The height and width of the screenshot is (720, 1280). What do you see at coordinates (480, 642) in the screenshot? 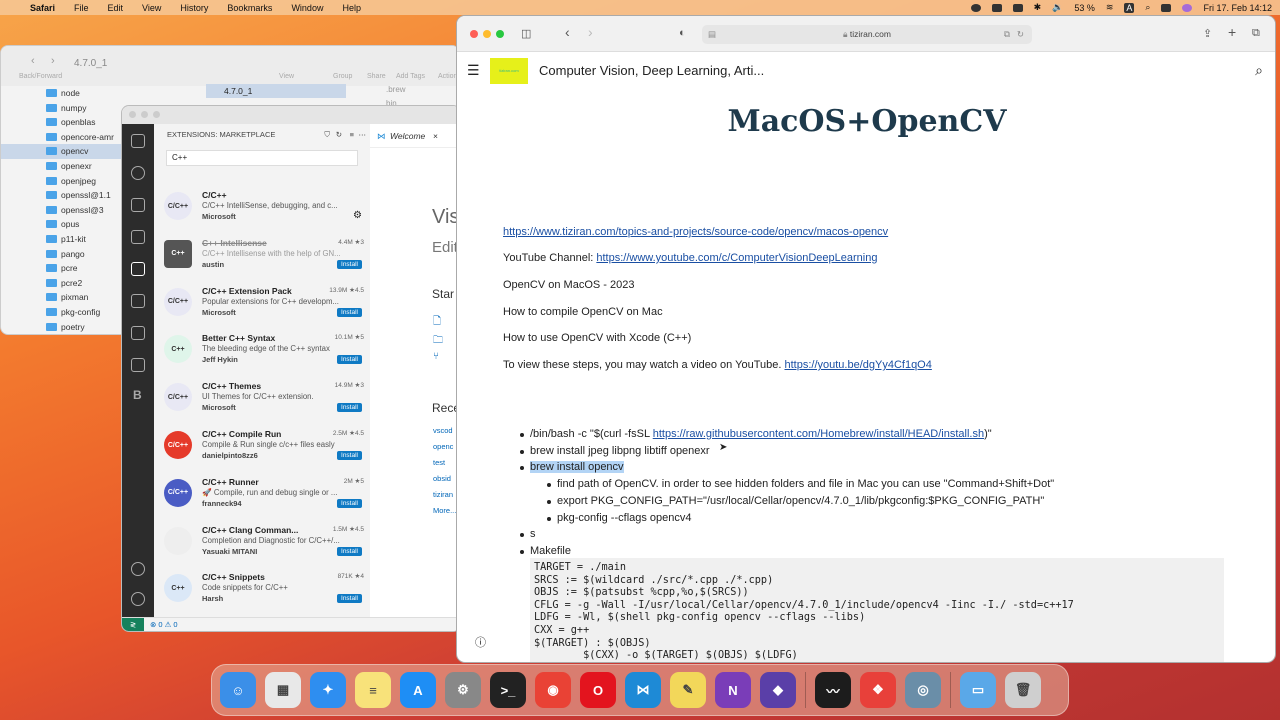
I see `info-icon: ⓘ` at bounding box center [480, 642].